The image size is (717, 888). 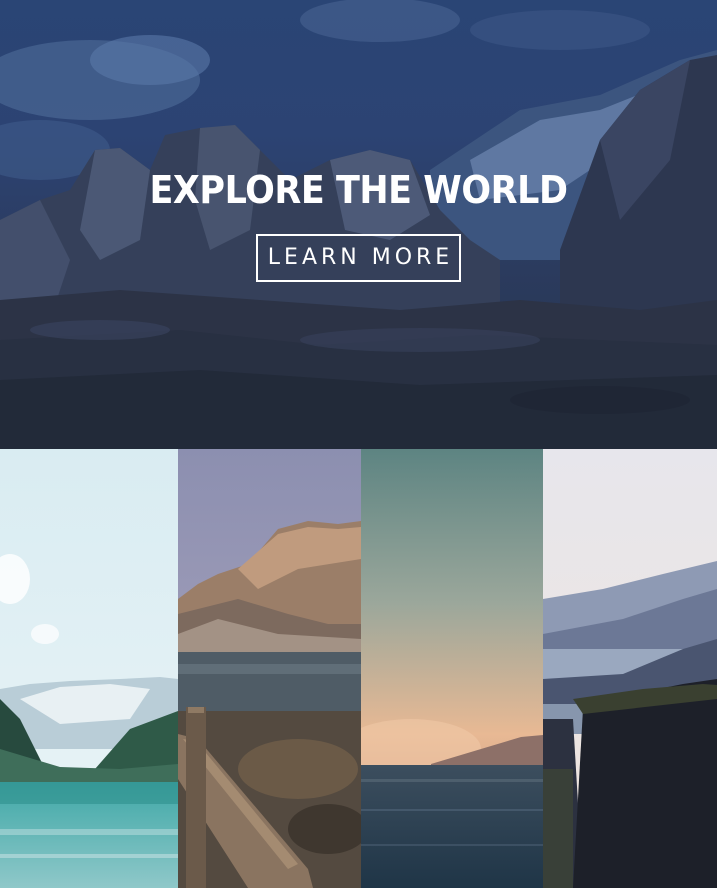 I want to click on mountain-lake-dock-photo, so click(x=269, y=668).